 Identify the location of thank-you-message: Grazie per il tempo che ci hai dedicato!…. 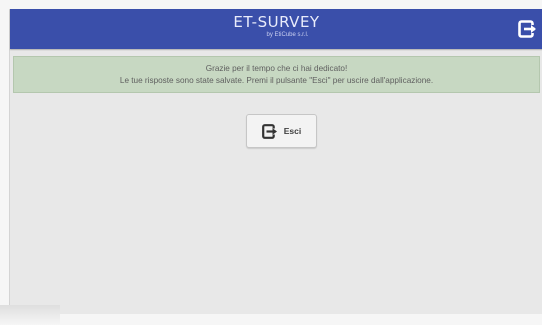
(276, 74).